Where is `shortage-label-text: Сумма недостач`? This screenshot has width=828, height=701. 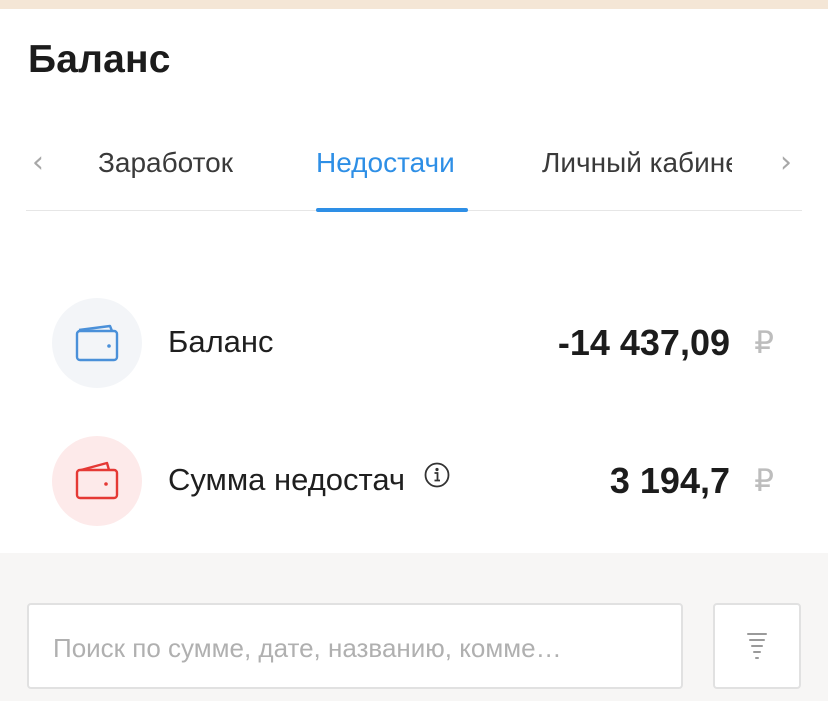 shortage-label-text: Сумма недостач is located at coordinates (287, 479).